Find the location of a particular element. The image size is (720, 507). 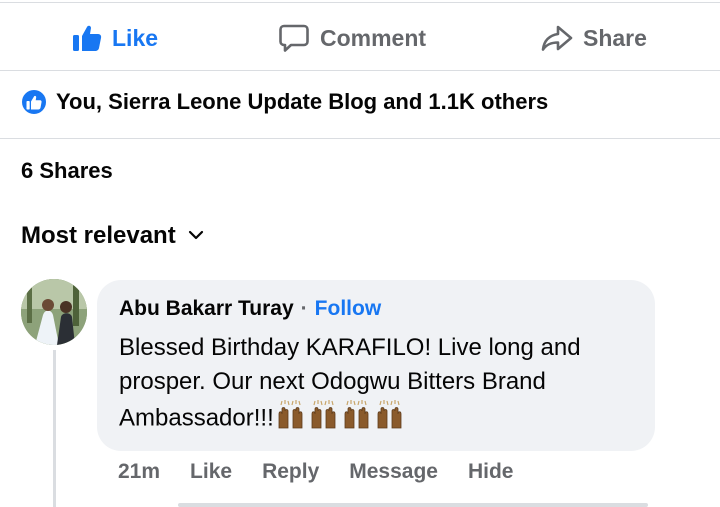

comment-message-button: Message is located at coordinates (393, 472).